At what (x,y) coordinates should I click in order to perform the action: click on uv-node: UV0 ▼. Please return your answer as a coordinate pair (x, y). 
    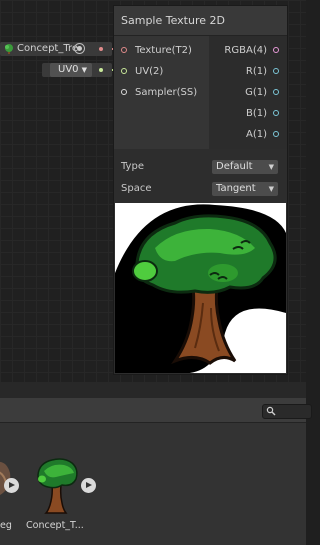
    Looking at the image, I should click on (77, 70).